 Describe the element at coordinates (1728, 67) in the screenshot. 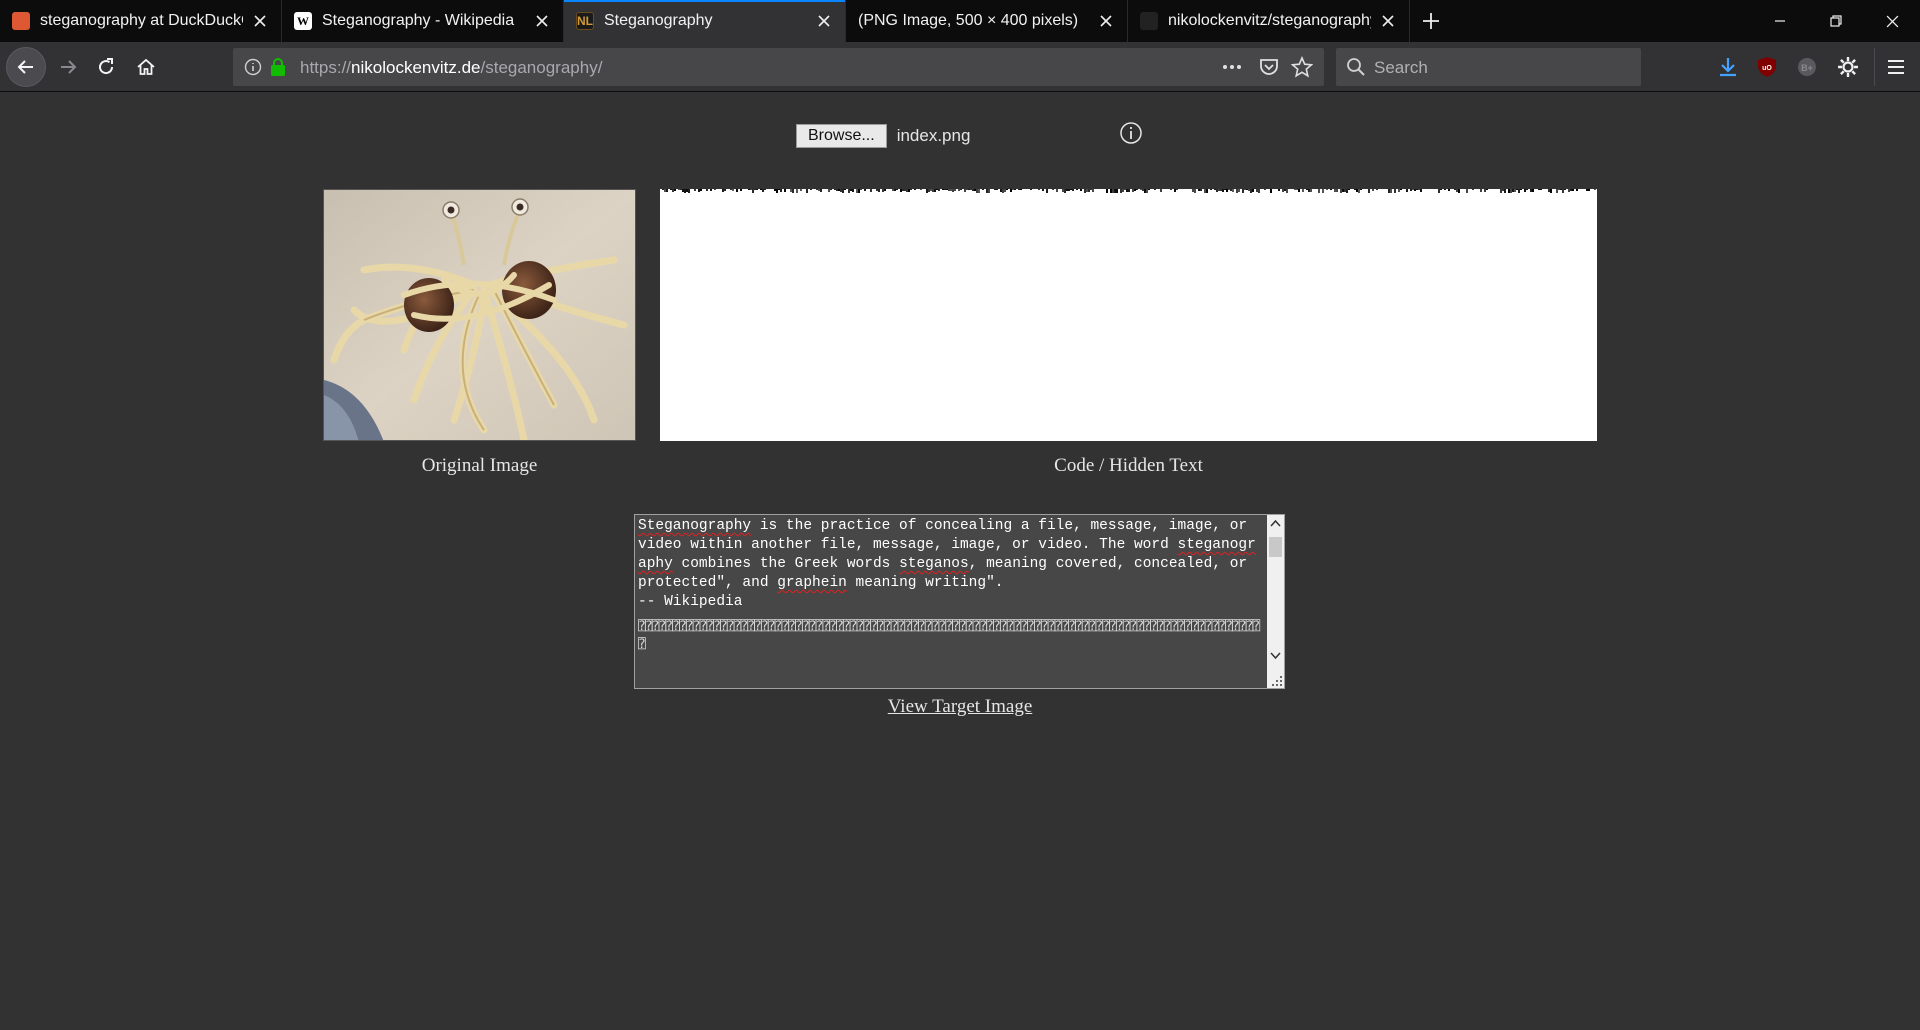

I see `downloads-button` at that location.